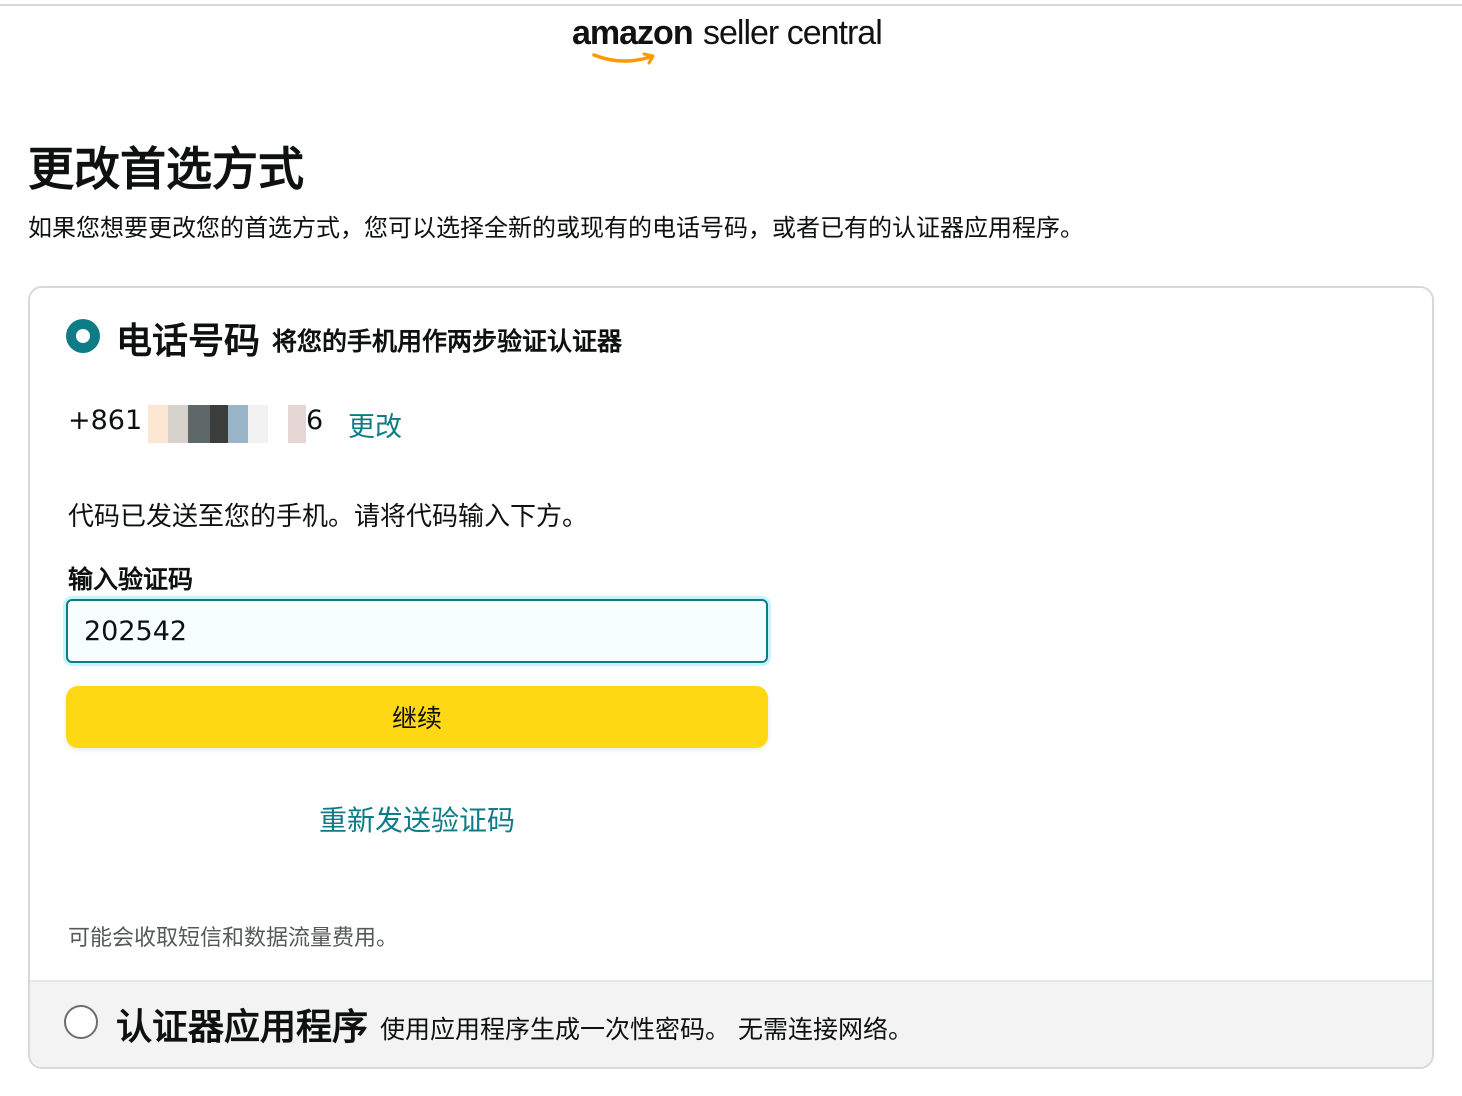 The image size is (1462, 1096). Describe the element at coordinates (793, 33) in the screenshot. I see `logo-seller-central-text: seller central` at that location.